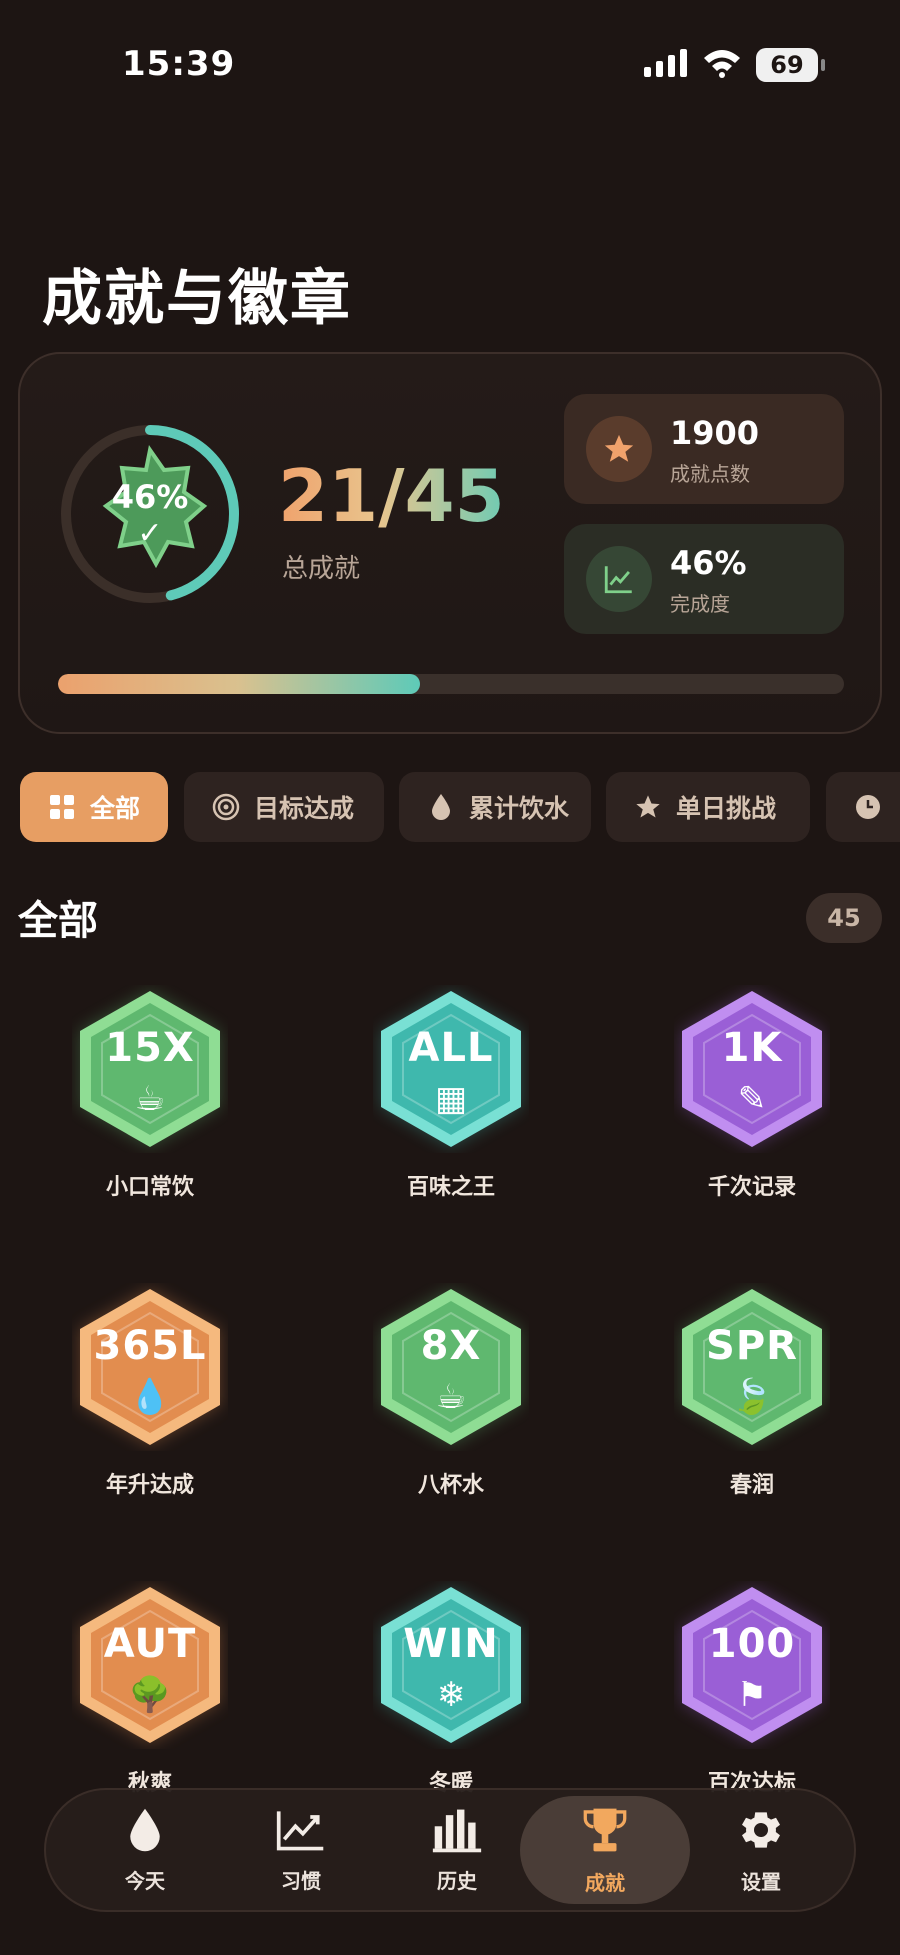  Describe the element at coordinates (868, 807) in the screenshot. I see `clock-icon` at that location.